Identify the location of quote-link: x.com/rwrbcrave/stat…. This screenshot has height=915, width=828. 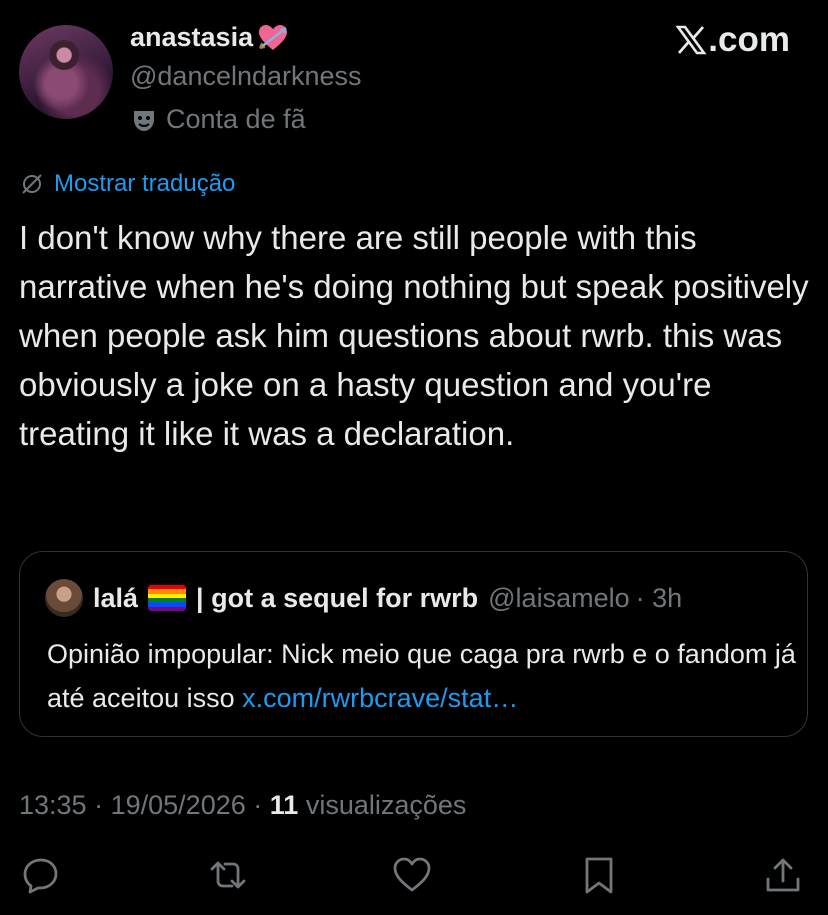
(380, 698).